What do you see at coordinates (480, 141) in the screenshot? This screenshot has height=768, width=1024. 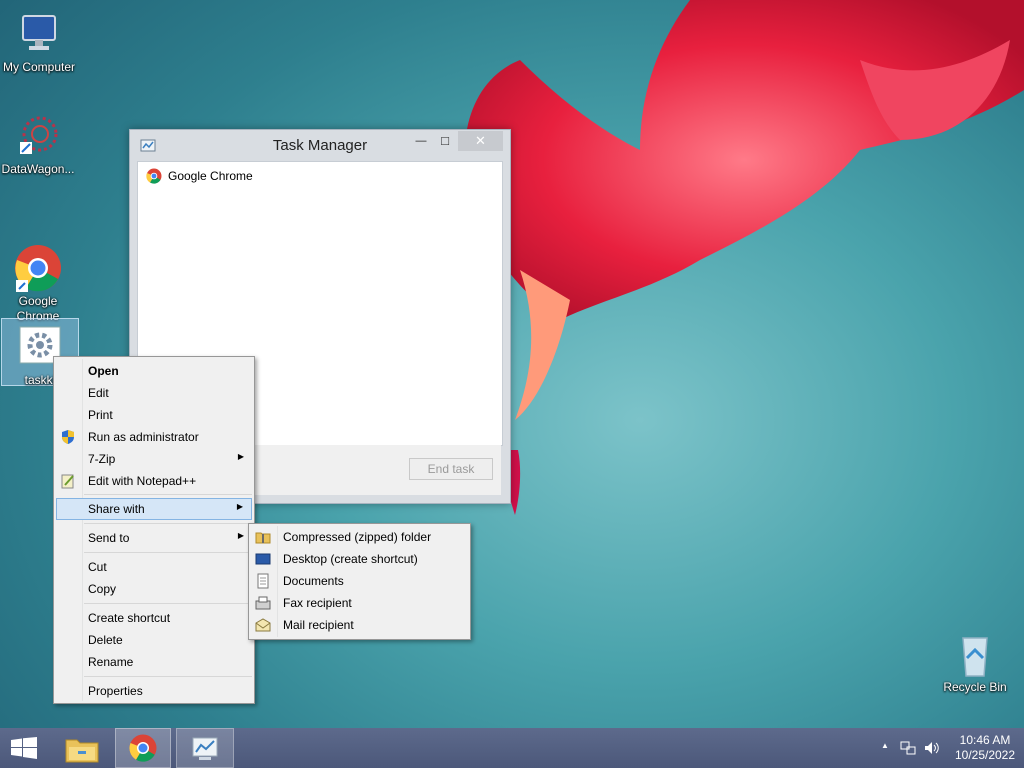 I see `close-button: ✕` at bounding box center [480, 141].